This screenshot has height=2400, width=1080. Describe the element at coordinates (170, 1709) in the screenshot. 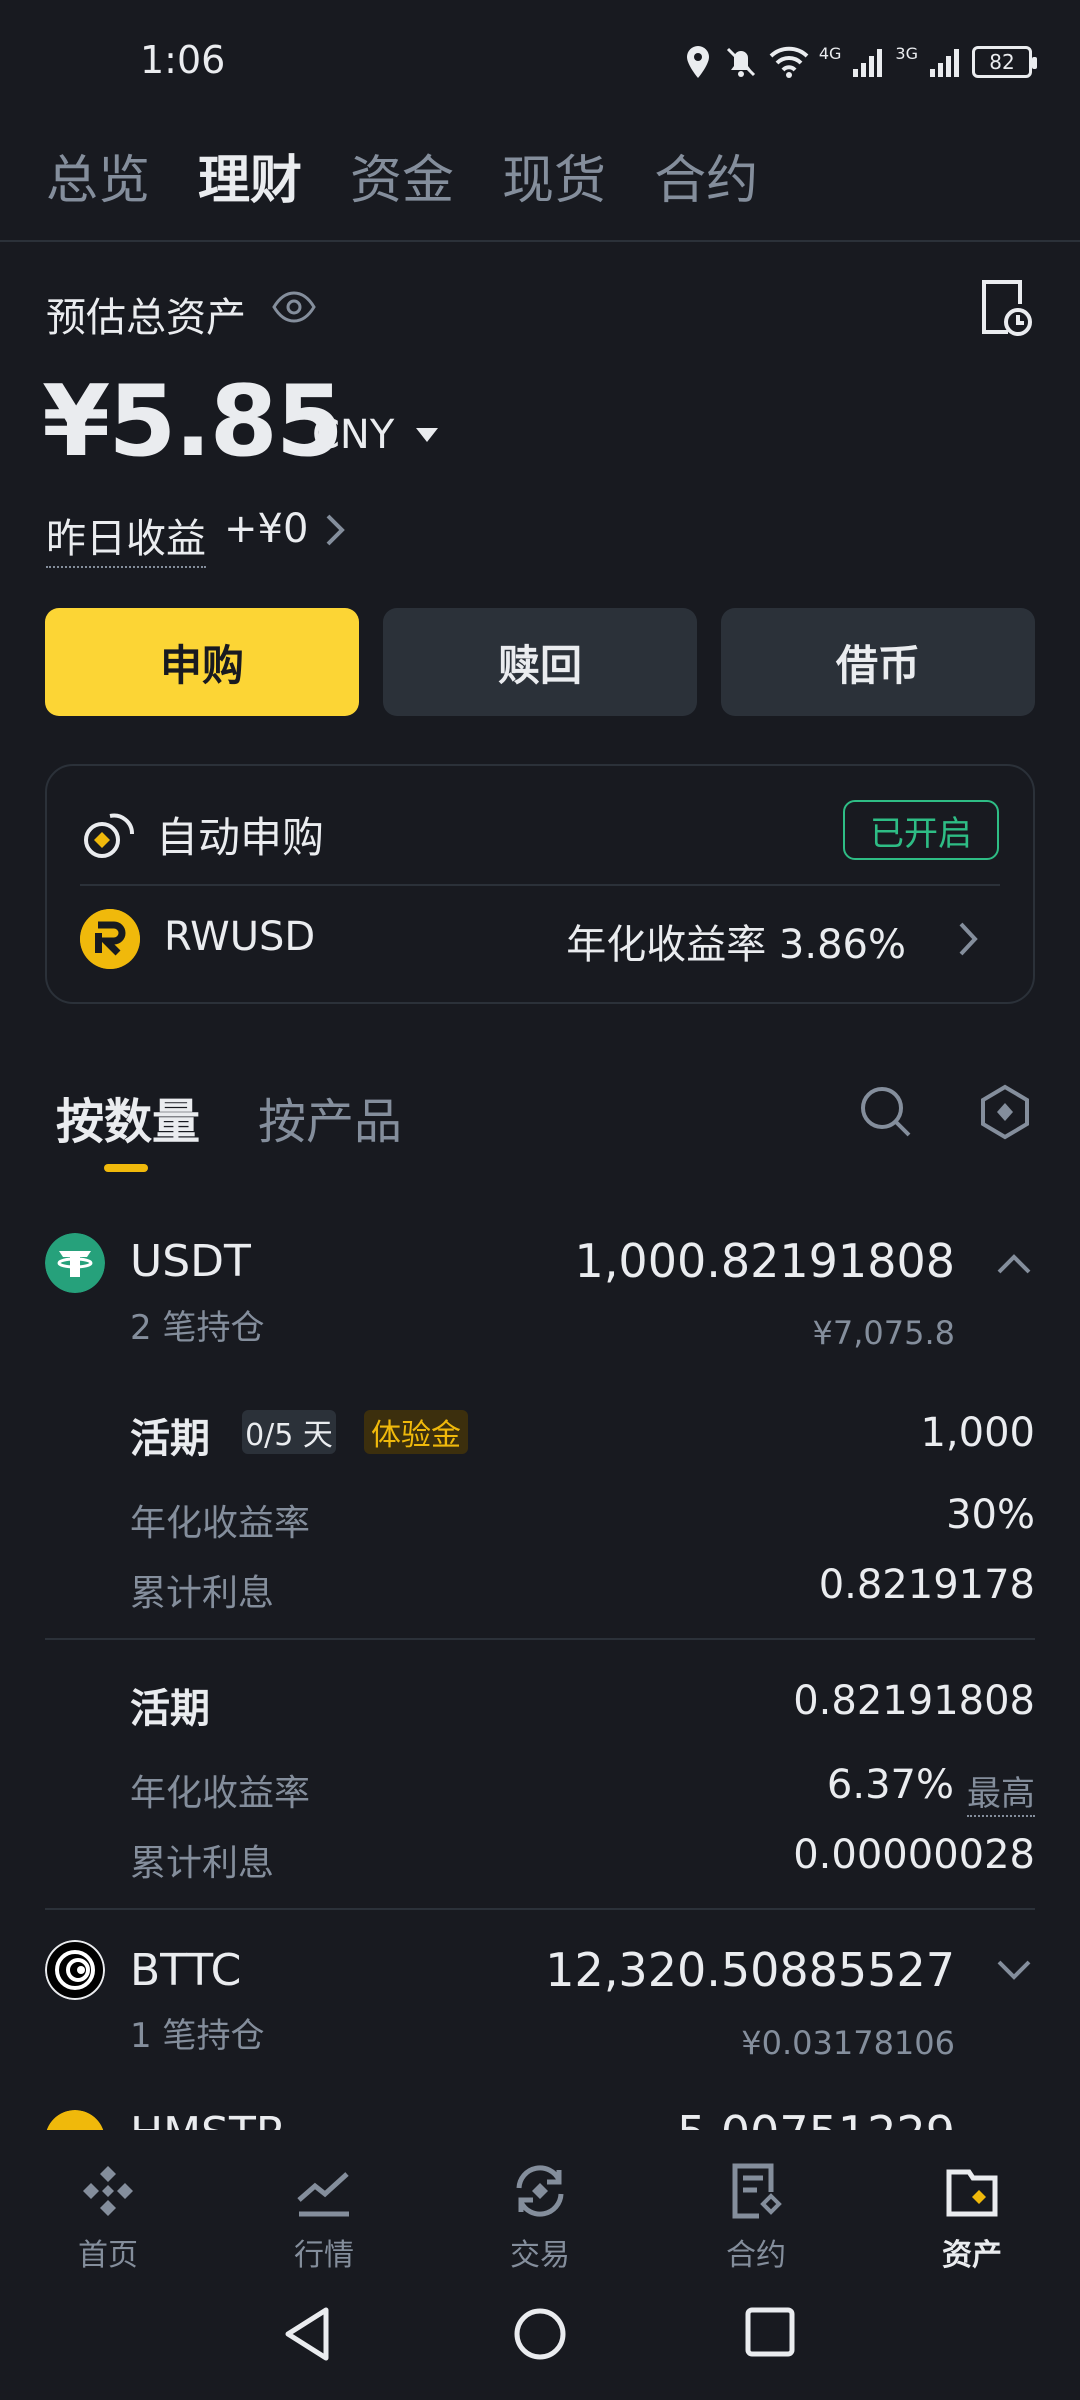

I see `position-2-title: 活期` at that location.